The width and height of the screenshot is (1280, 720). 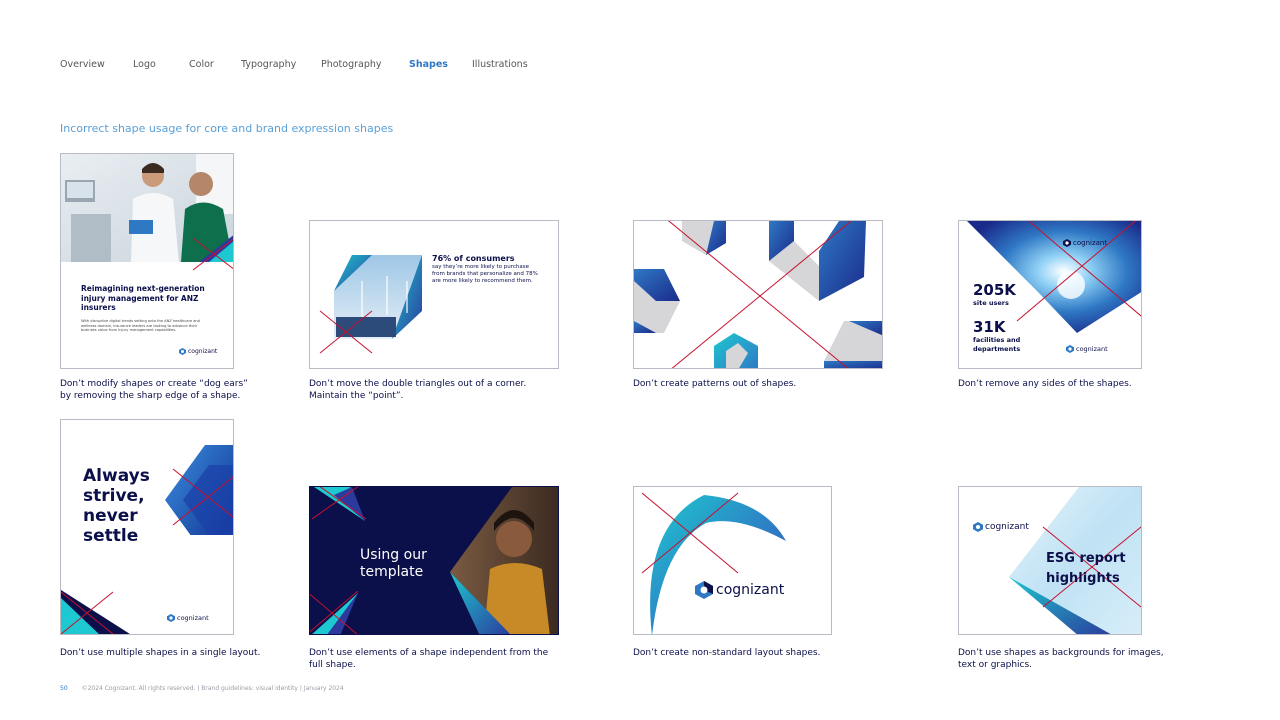 I want to click on blue-3d-shape, so click(x=199, y=490).